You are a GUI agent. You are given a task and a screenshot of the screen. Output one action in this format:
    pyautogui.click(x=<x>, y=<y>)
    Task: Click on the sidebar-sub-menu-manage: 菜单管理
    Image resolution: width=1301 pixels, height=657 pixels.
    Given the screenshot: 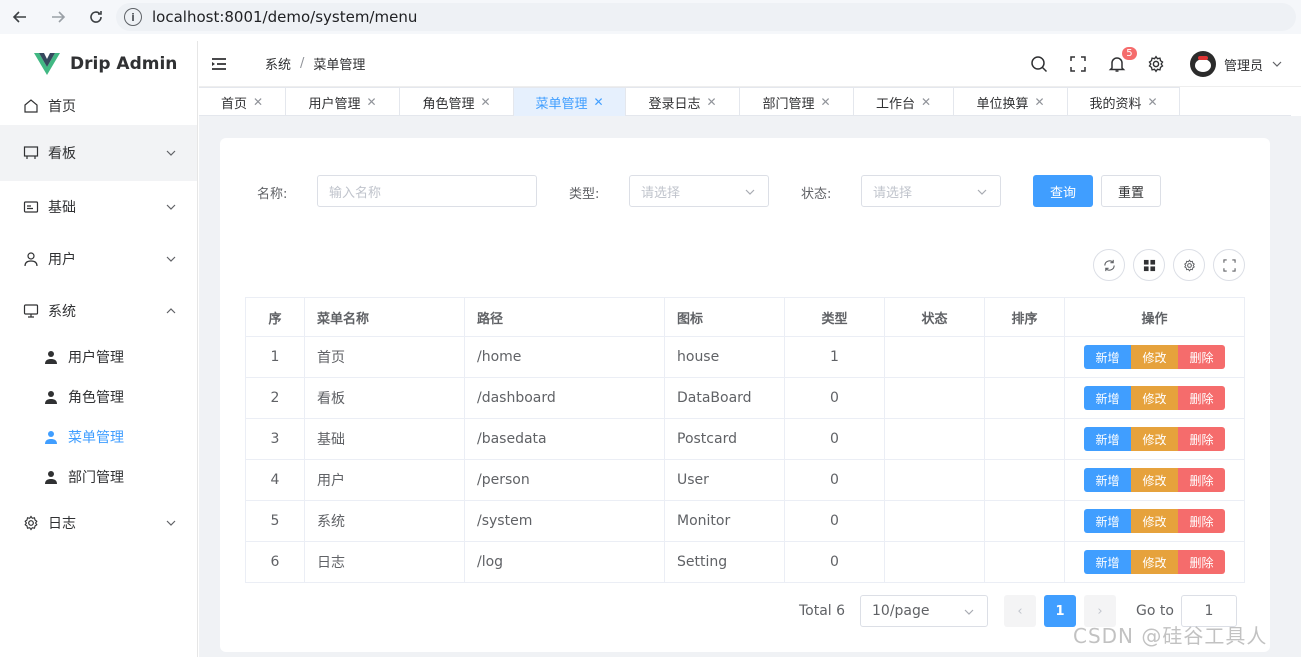 What is the action you would take?
    pyautogui.click(x=98, y=437)
    